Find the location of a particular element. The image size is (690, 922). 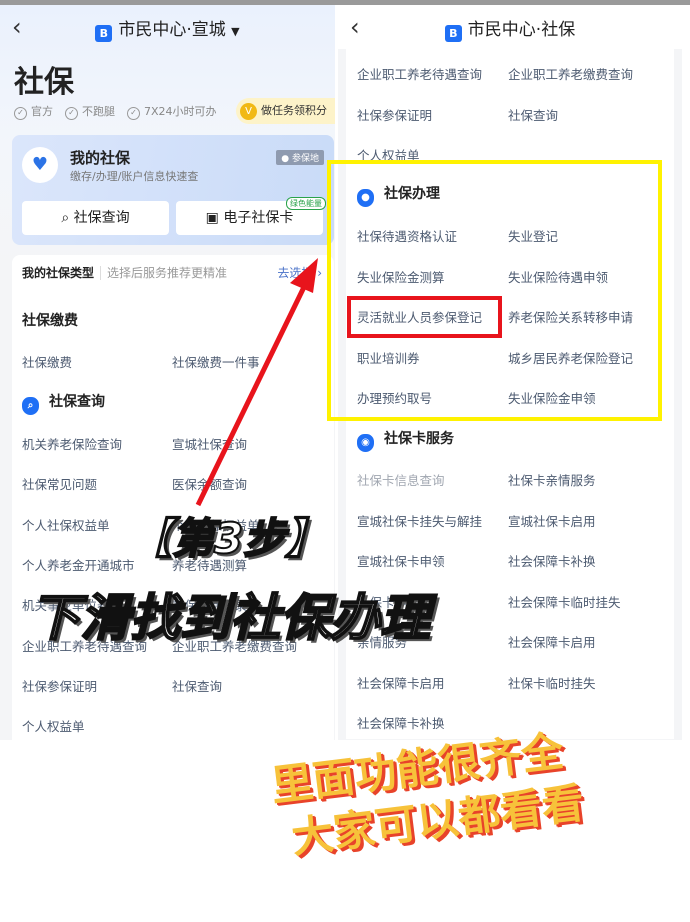

arrow-head-icon is located at coordinates (304, 275).